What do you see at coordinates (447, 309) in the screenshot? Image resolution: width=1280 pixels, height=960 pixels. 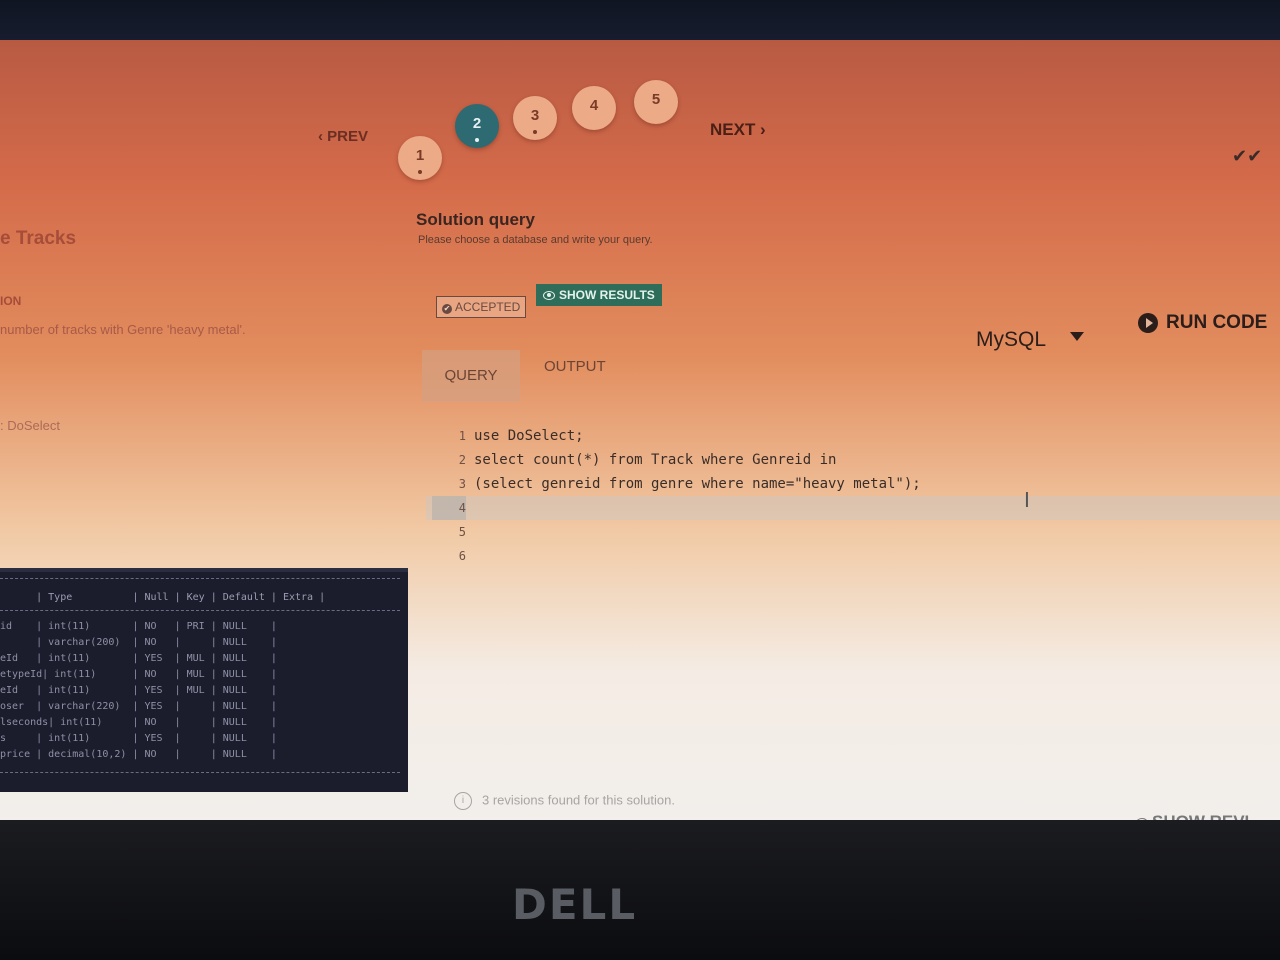 I see `check-circle-icon: ✔` at bounding box center [447, 309].